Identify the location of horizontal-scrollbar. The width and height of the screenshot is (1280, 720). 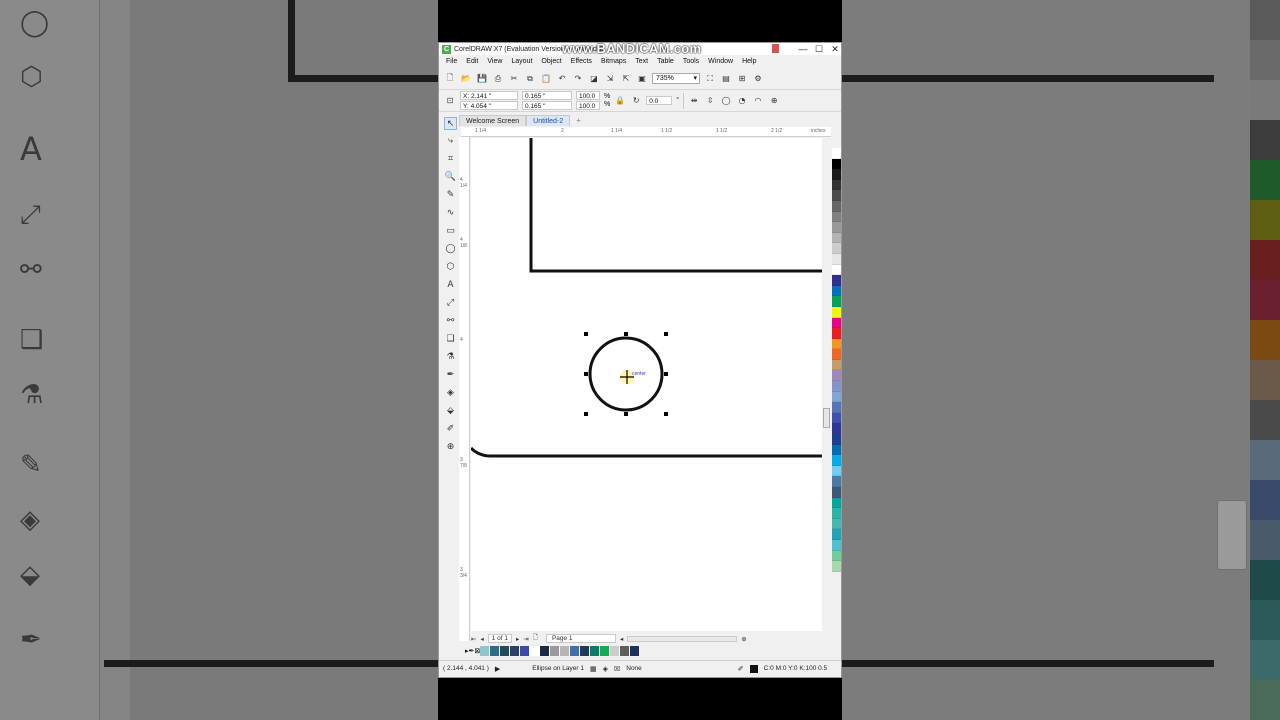
(682, 638).